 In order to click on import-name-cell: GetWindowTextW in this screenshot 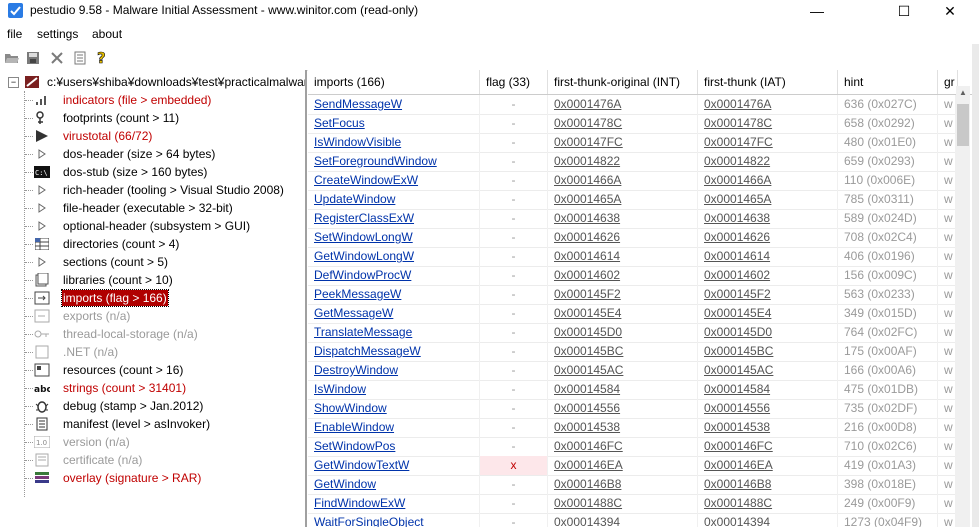, I will do `click(394, 465)`.